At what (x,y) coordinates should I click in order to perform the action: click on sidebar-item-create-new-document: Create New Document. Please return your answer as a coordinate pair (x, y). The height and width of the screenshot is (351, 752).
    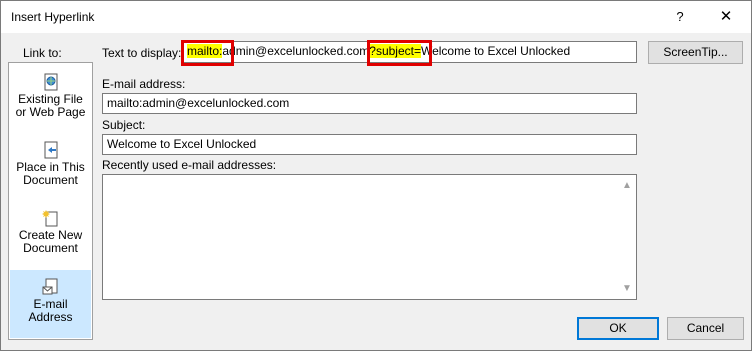
    Looking at the image, I should click on (50, 239).